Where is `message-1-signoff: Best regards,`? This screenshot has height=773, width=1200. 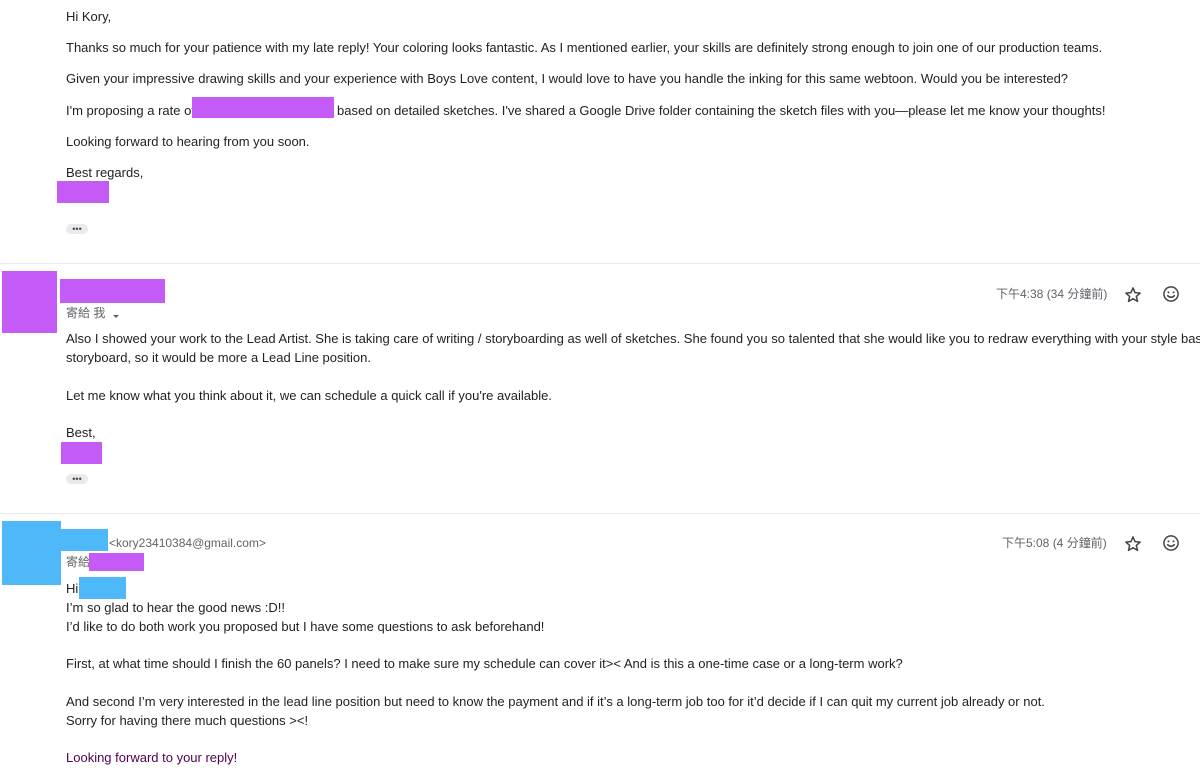 message-1-signoff: Best regards, is located at coordinates (105, 172).